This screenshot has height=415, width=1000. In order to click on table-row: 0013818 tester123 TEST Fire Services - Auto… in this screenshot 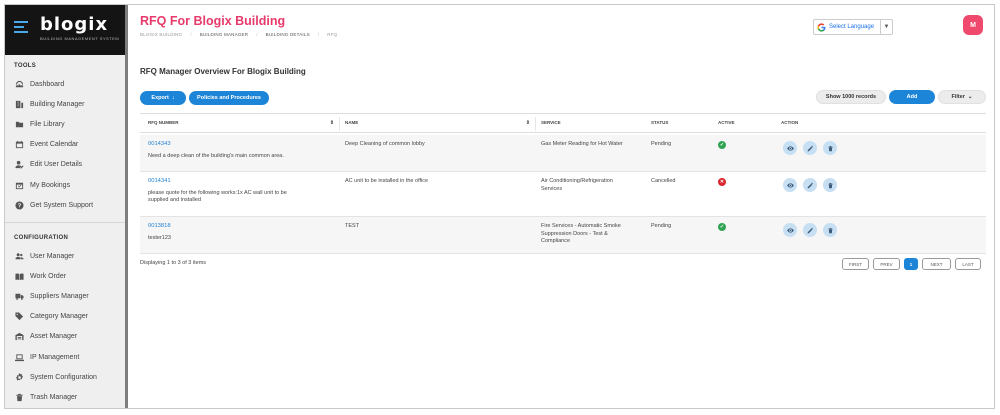, I will do `click(563, 235)`.